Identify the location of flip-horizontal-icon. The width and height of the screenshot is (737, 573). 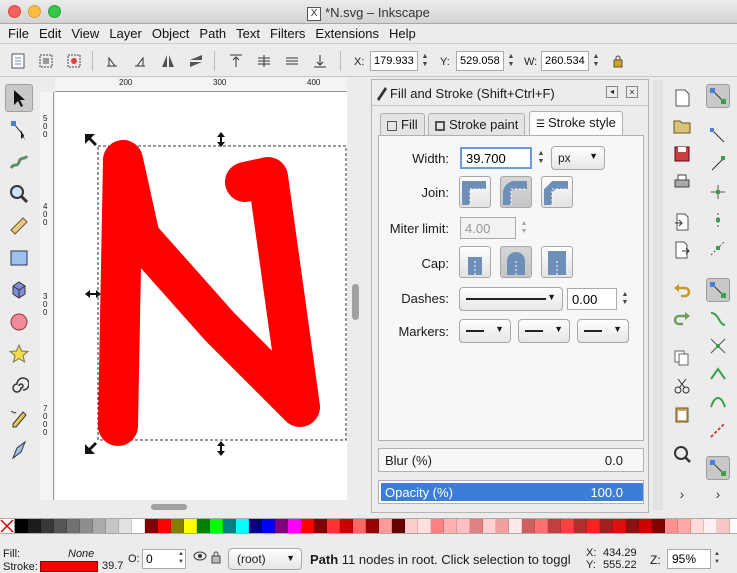
(168, 61).